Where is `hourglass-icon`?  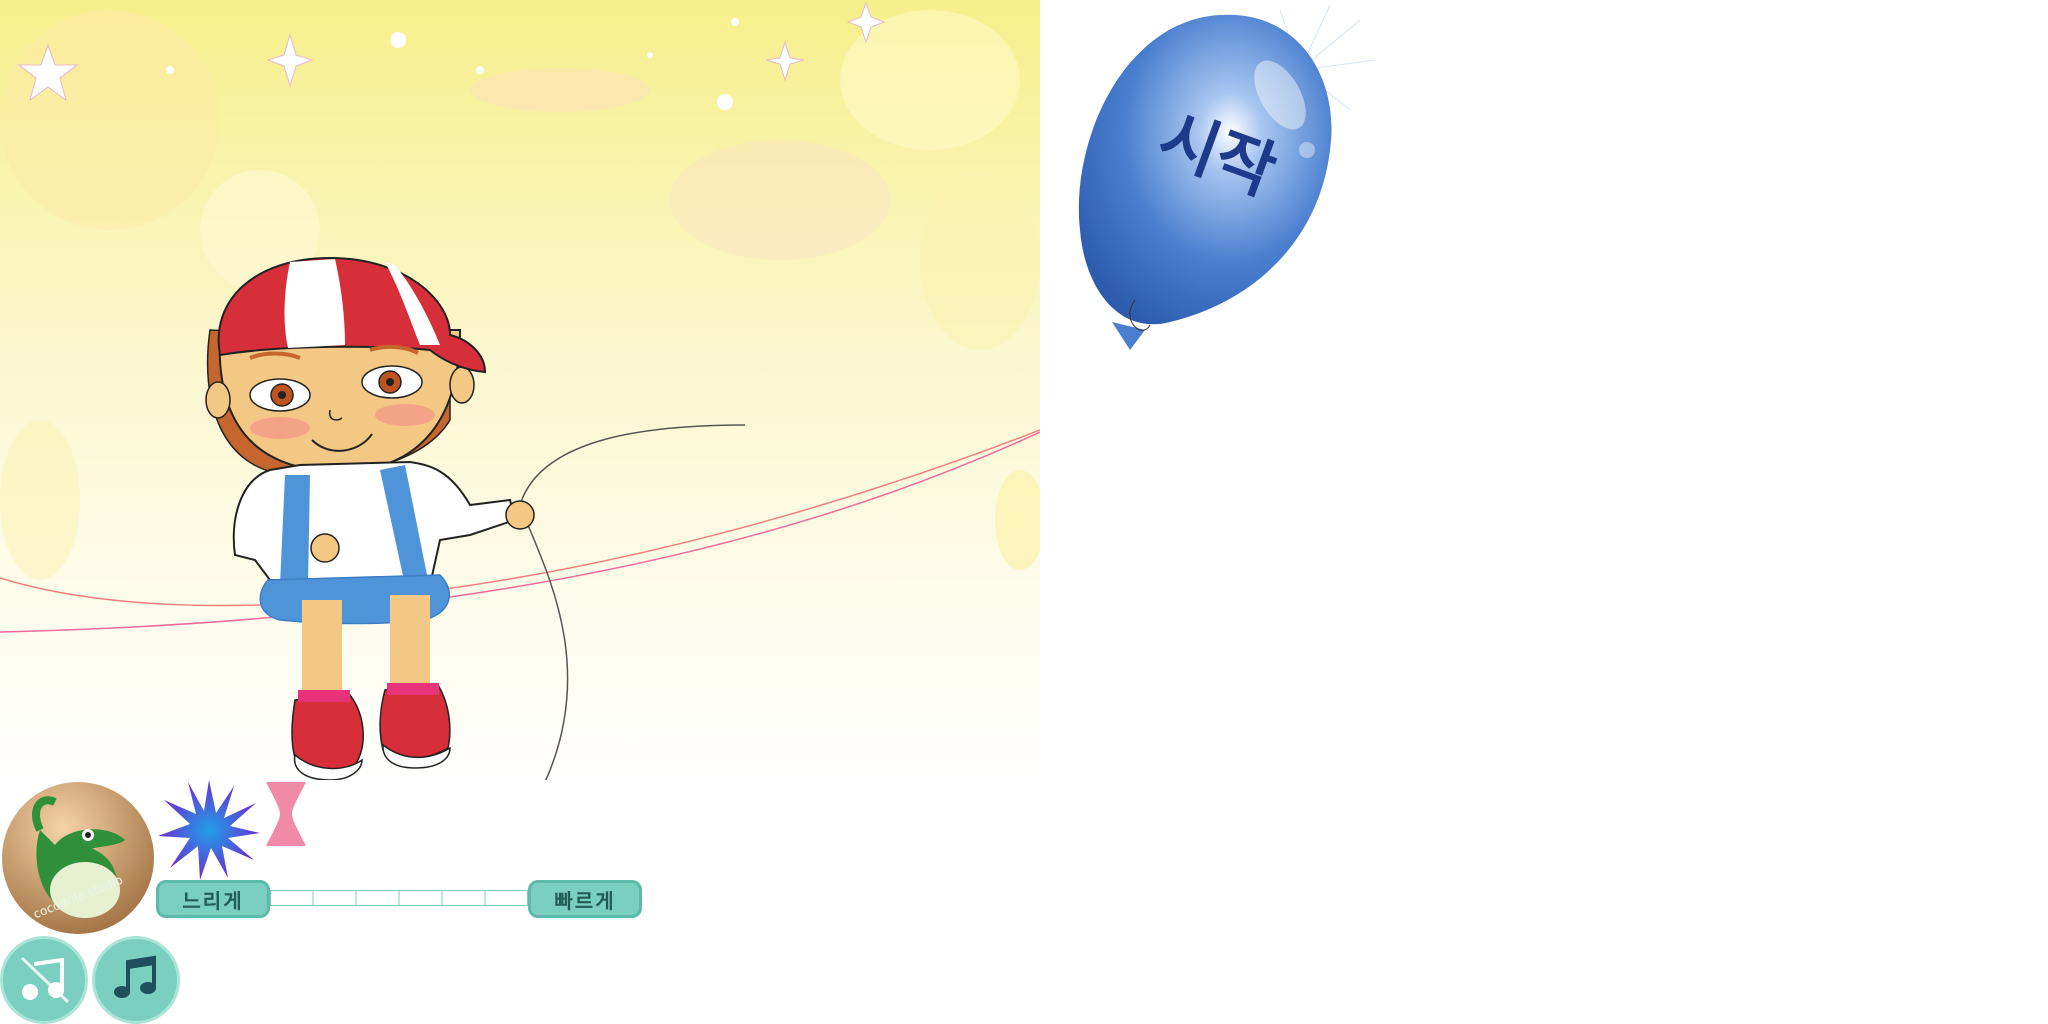 hourglass-icon is located at coordinates (286, 814).